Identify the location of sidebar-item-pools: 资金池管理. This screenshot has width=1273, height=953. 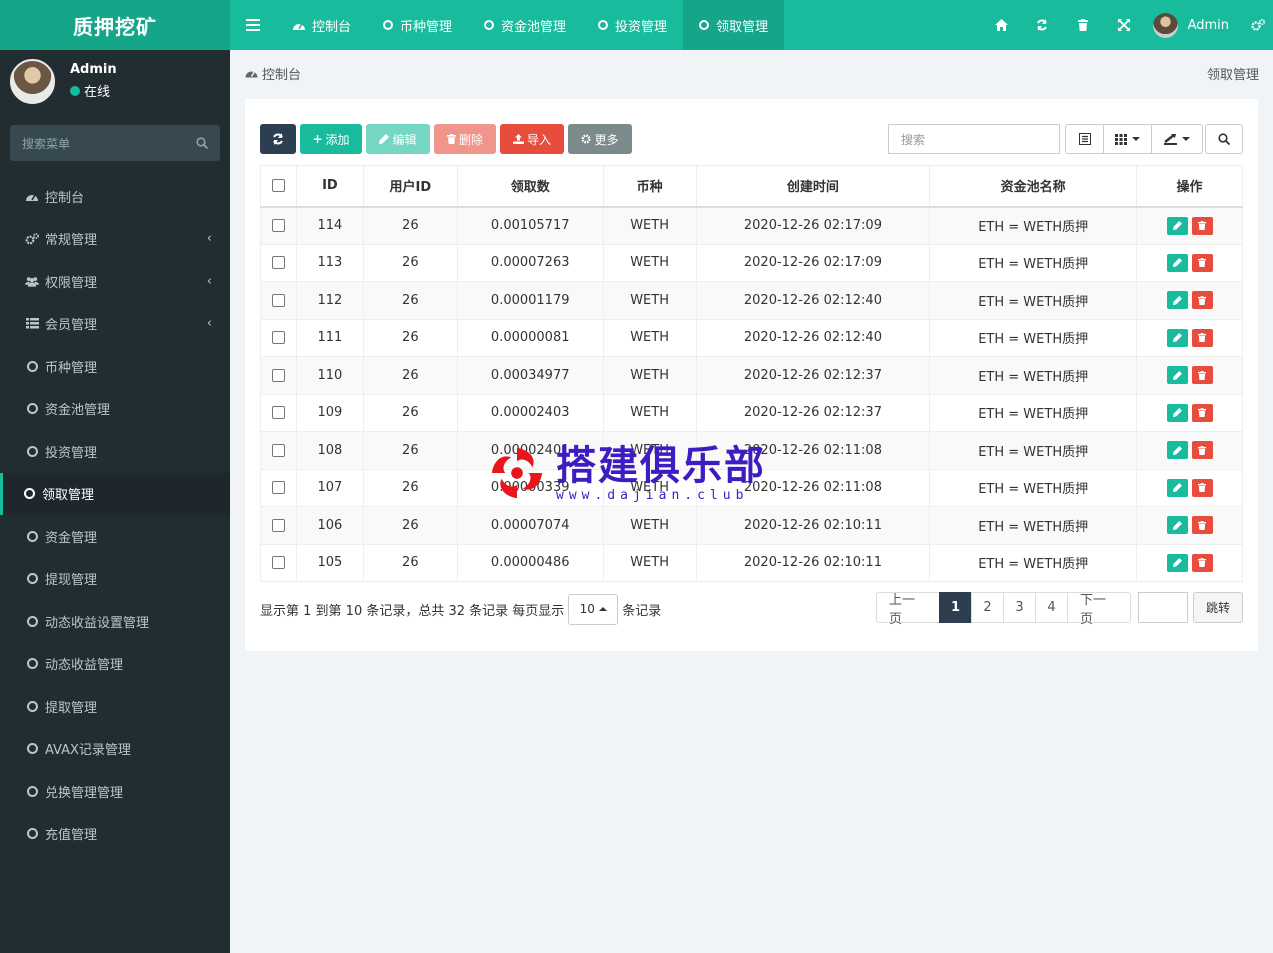
(115, 409).